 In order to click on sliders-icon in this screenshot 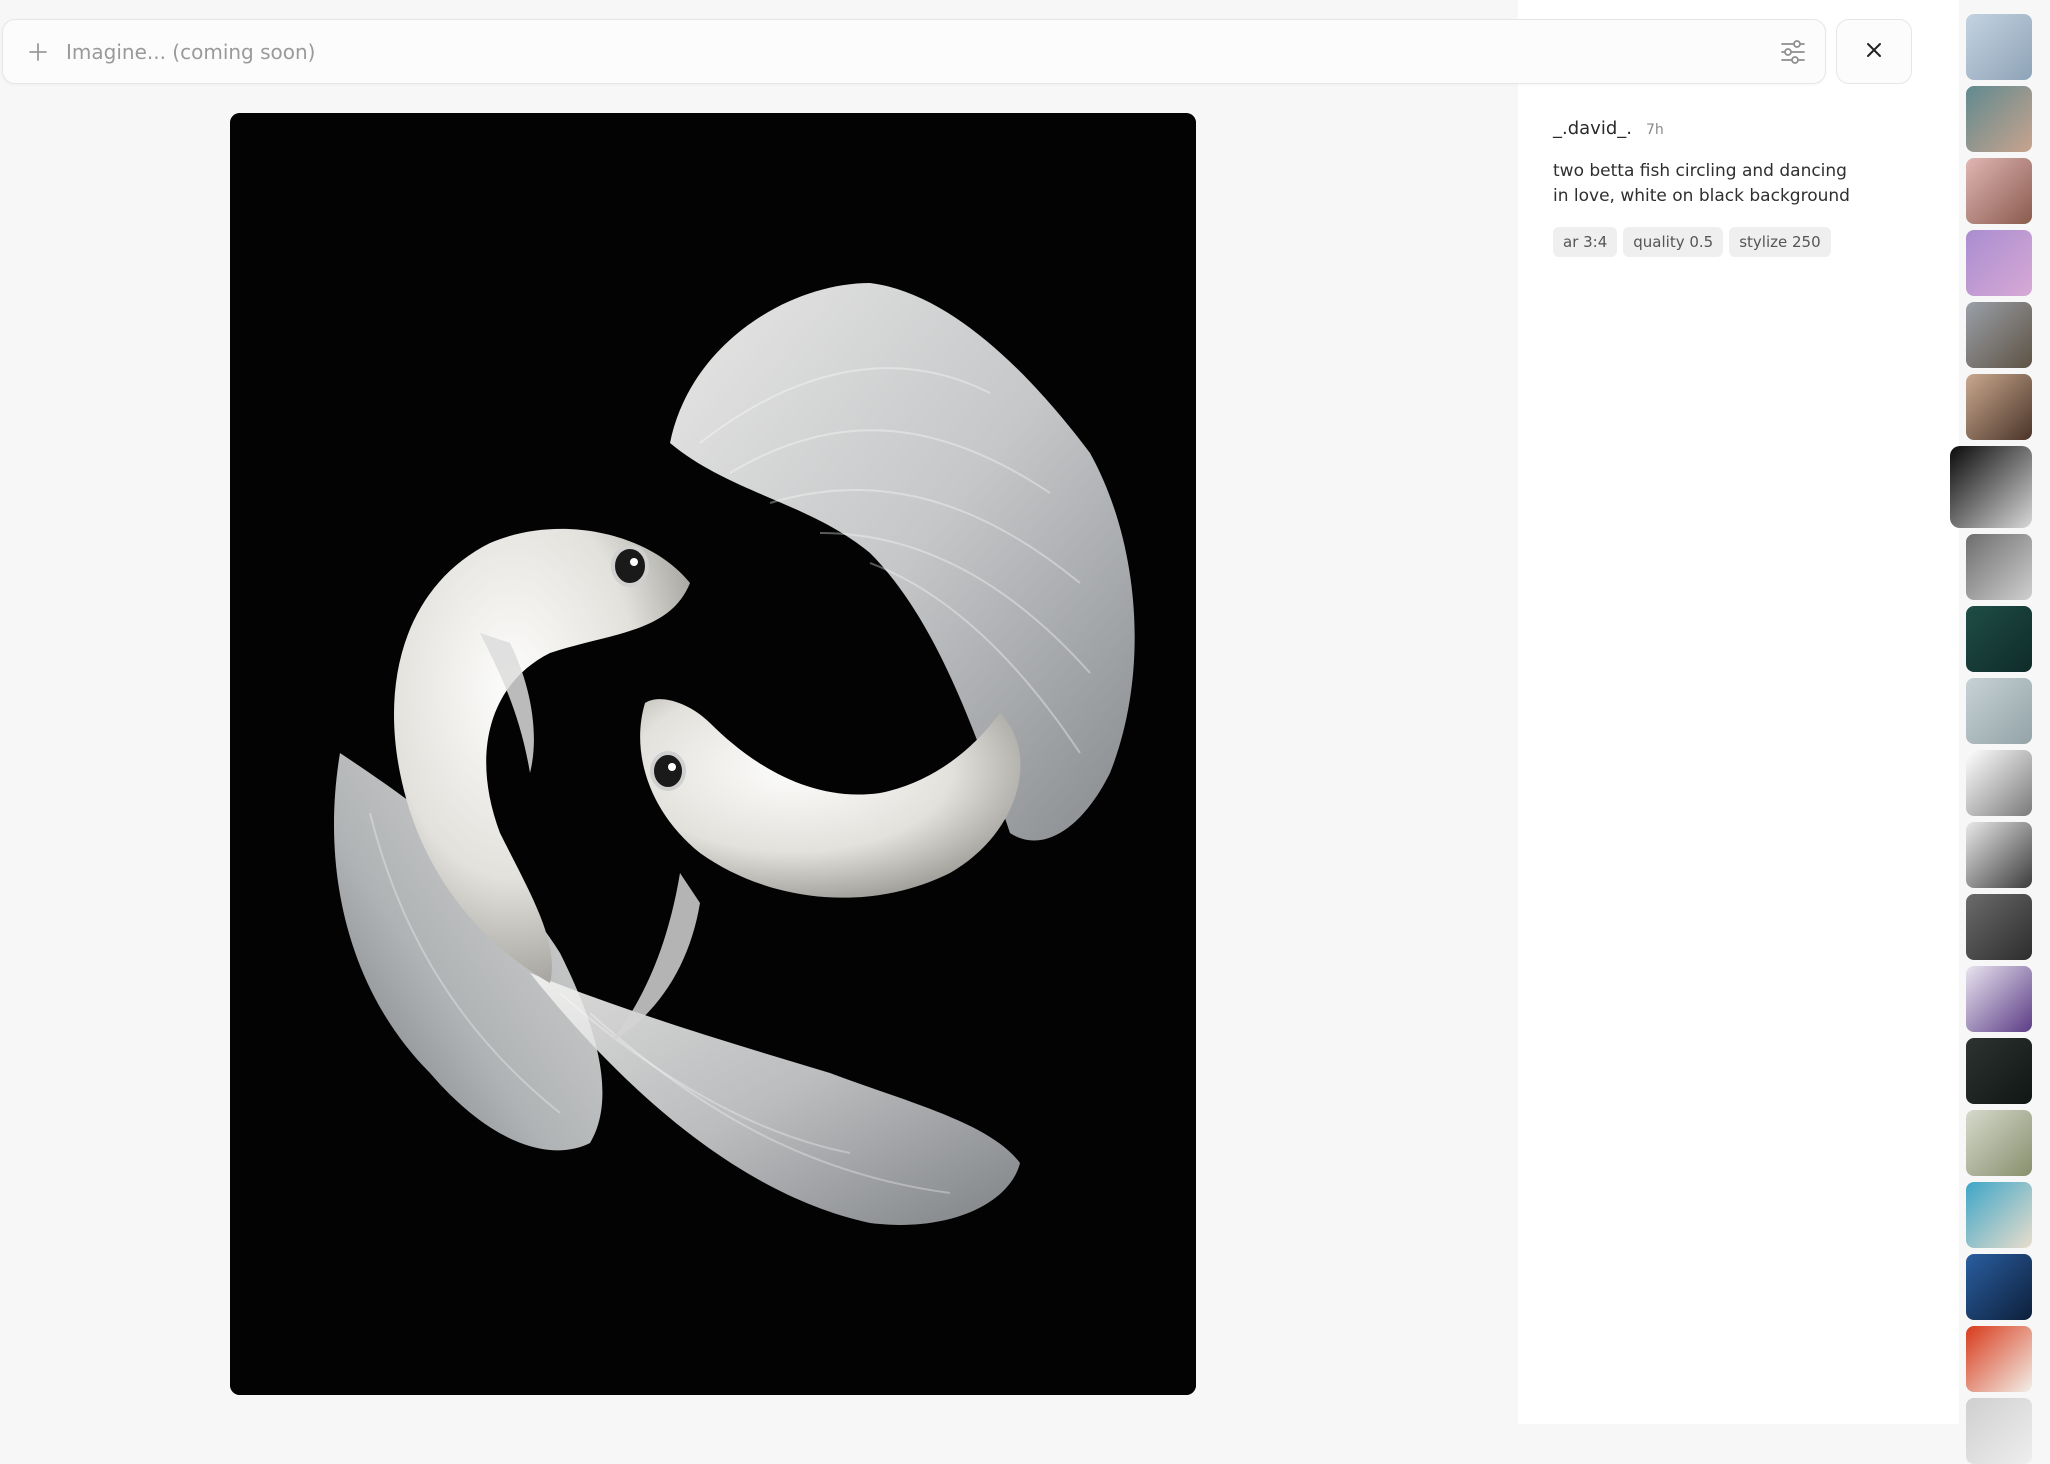, I will do `click(1793, 52)`.